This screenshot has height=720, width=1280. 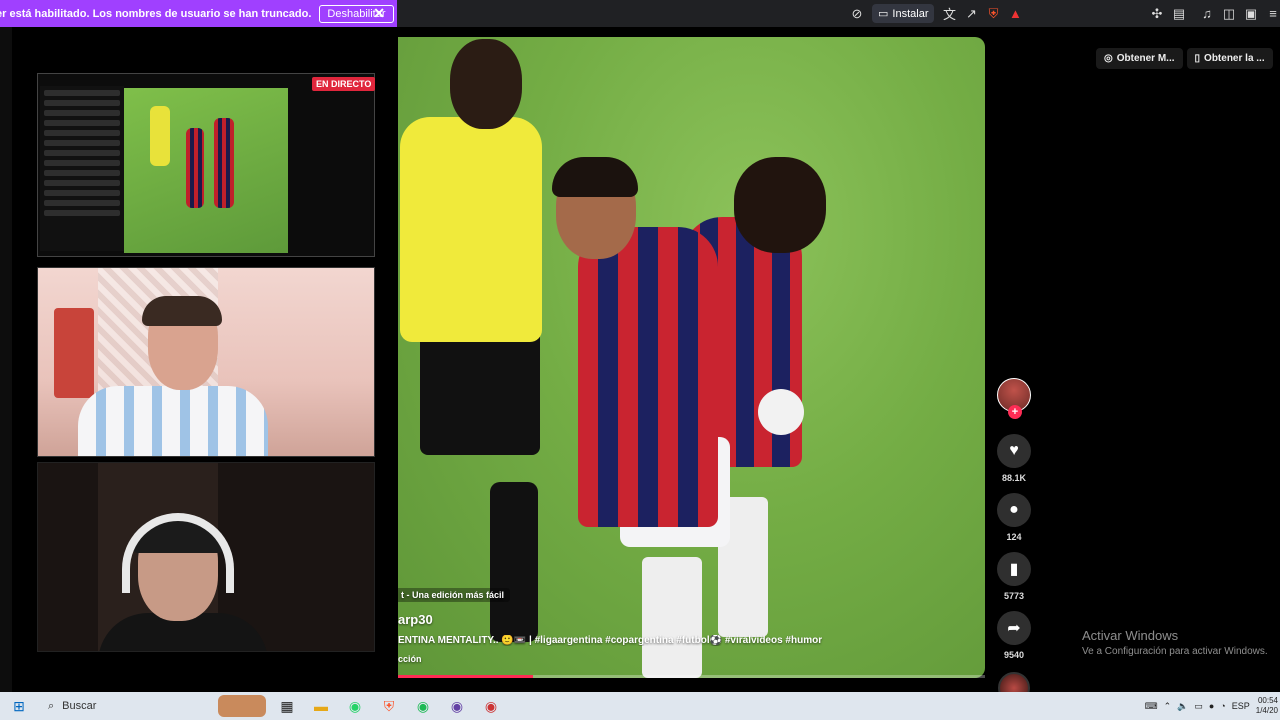 What do you see at coordinates (1157, 14) in the screenshot?
I see `extensions-icon: ✣` at bounding box center [1157, 14].